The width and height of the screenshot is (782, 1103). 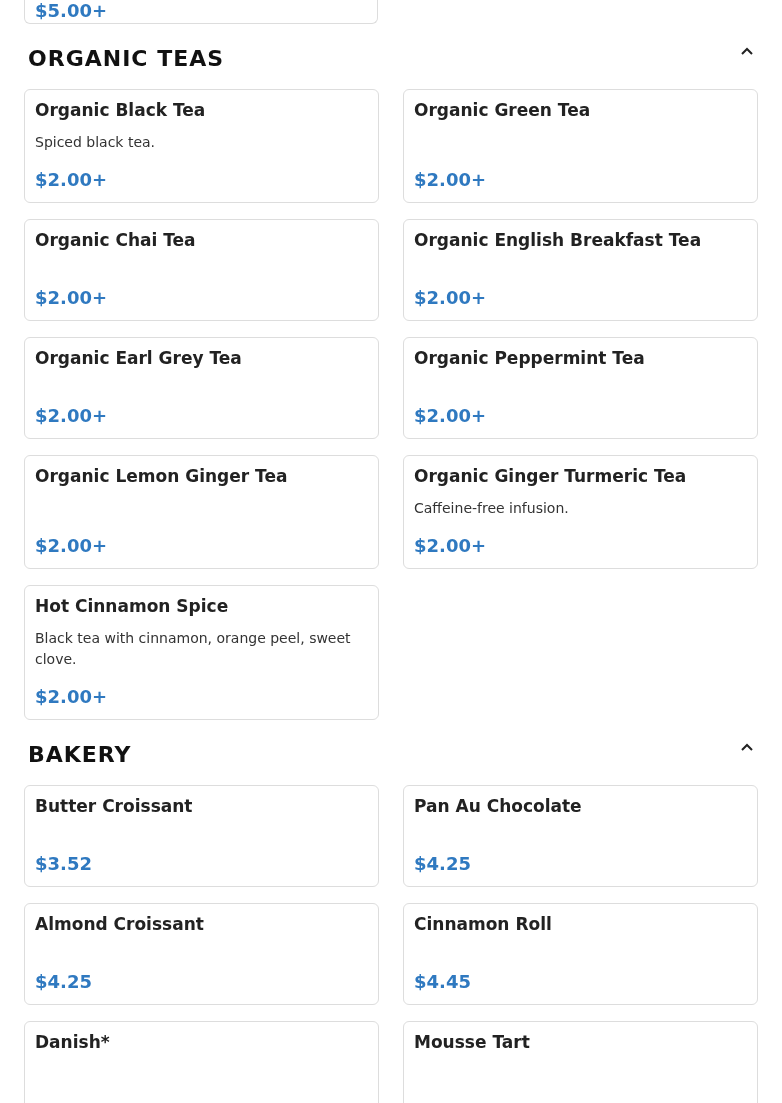 I want to click on item-name: Organic Lemon Ginger Tea, so click(x=162, y=476).